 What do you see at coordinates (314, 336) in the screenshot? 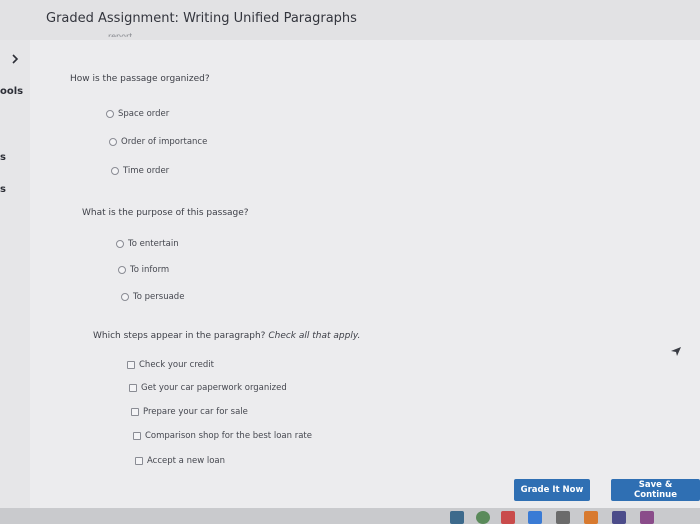
I see `question-3-hint: Check all that apply.` at bounding box center [314, 336].